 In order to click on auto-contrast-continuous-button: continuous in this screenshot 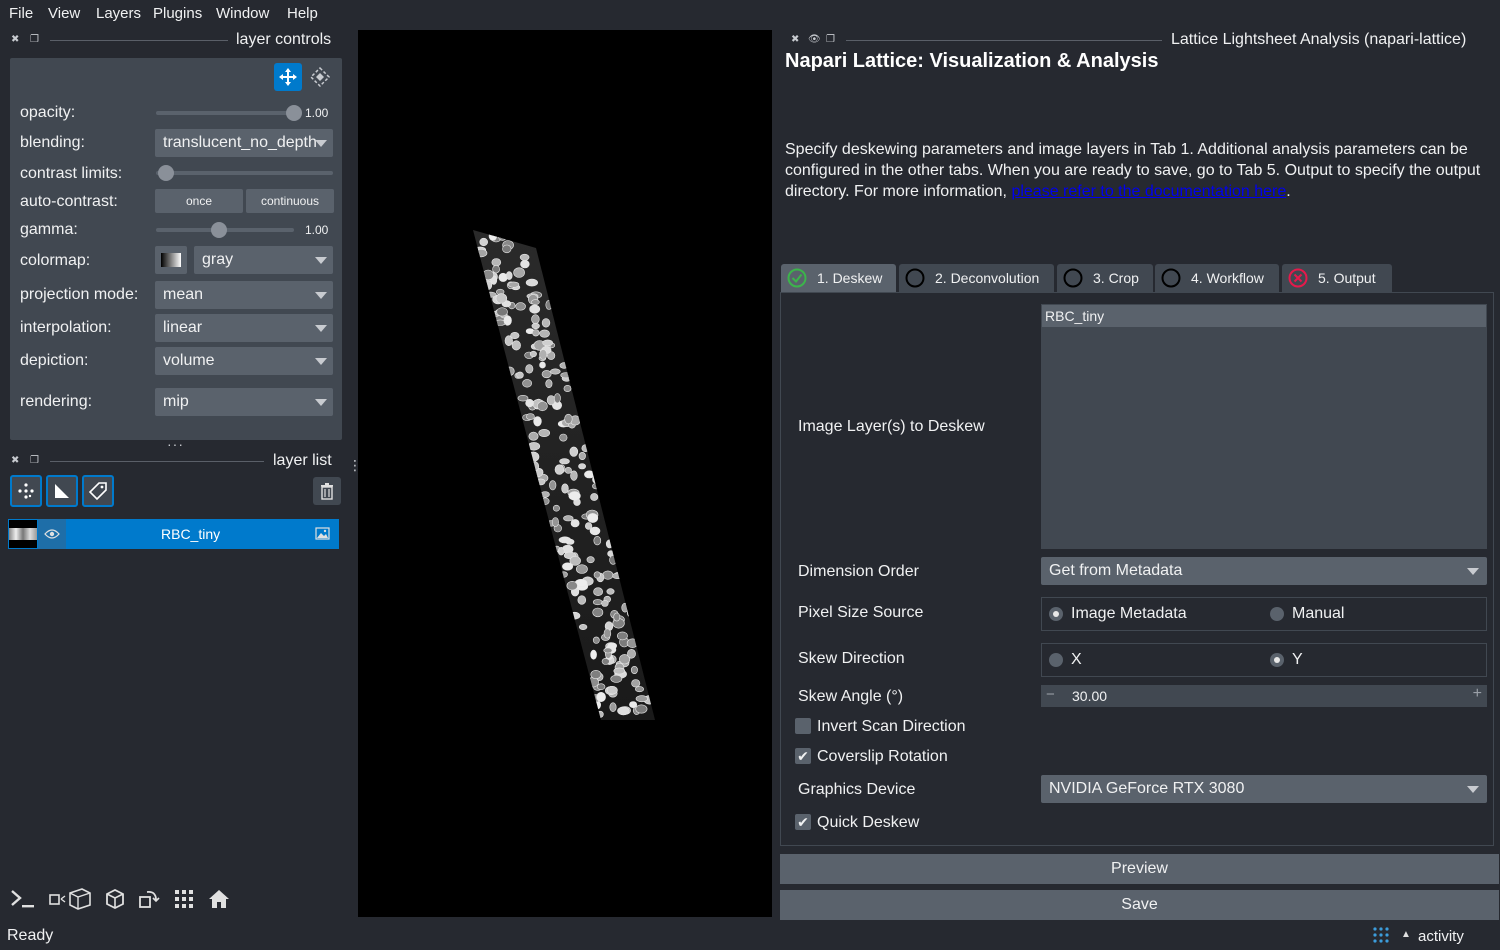, I will do `click(290, 201)`.